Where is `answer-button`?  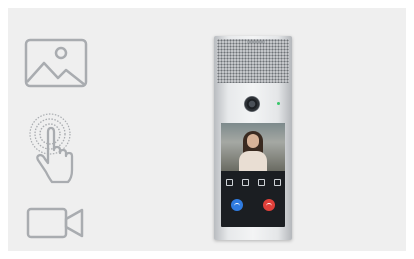
answer-button is located at coordinates (237, 205).